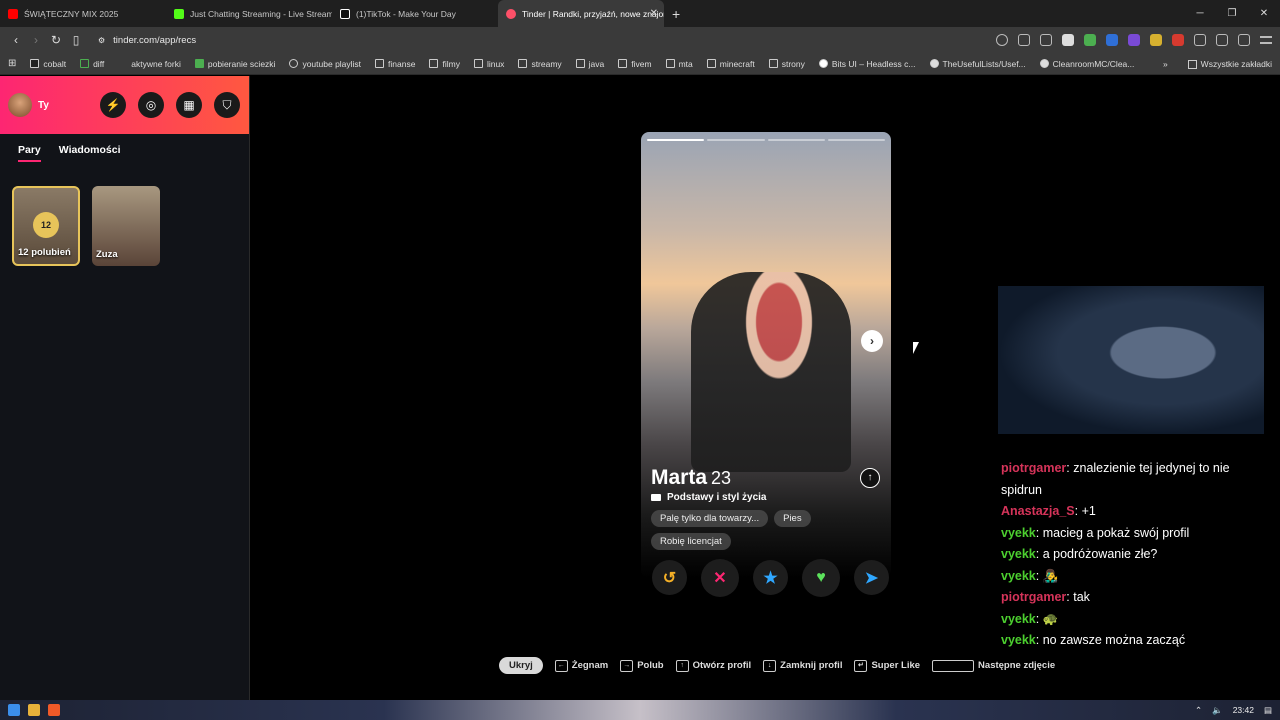 The height and width of the screenshot is (720, 1280). I want to click on menu-icon, so click(1266, 40).